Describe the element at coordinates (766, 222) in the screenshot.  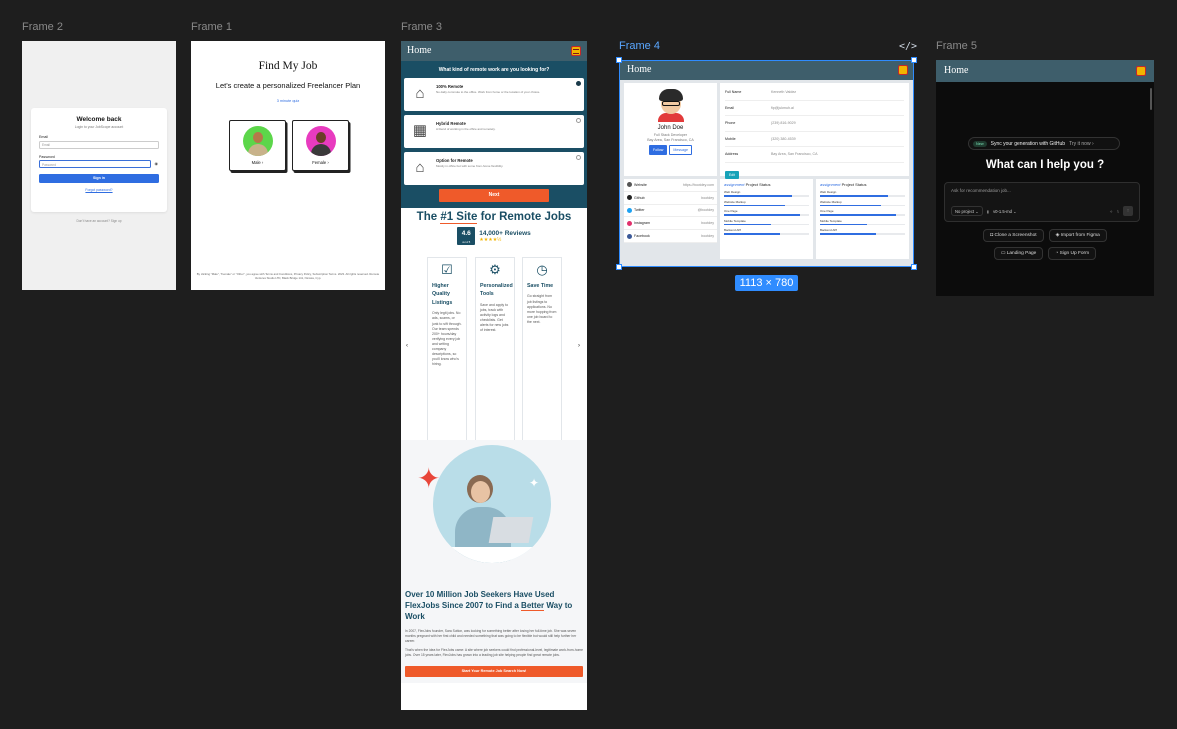
I see `progress-item: Mobile Template` at that location.